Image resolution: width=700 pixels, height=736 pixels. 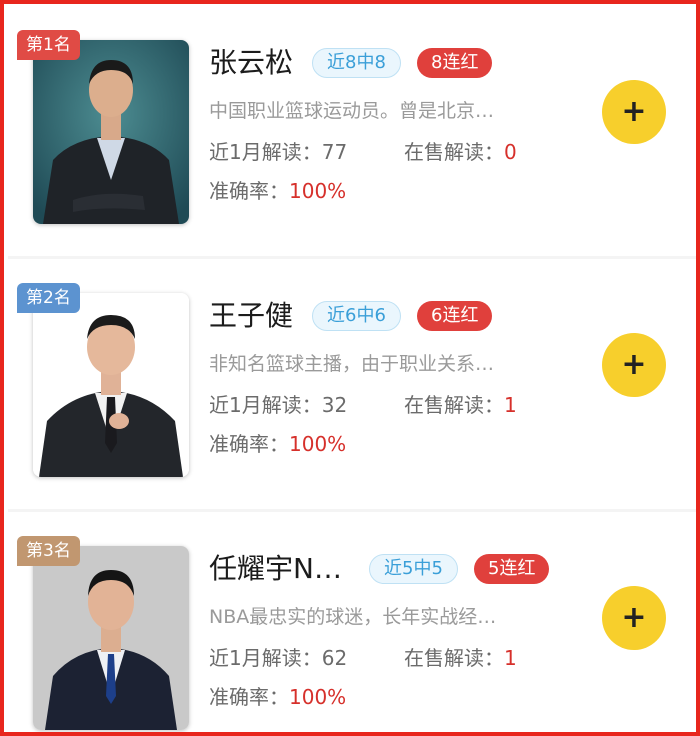 I want to click on record-badge: 近6中6, so click(x=356, y=316).